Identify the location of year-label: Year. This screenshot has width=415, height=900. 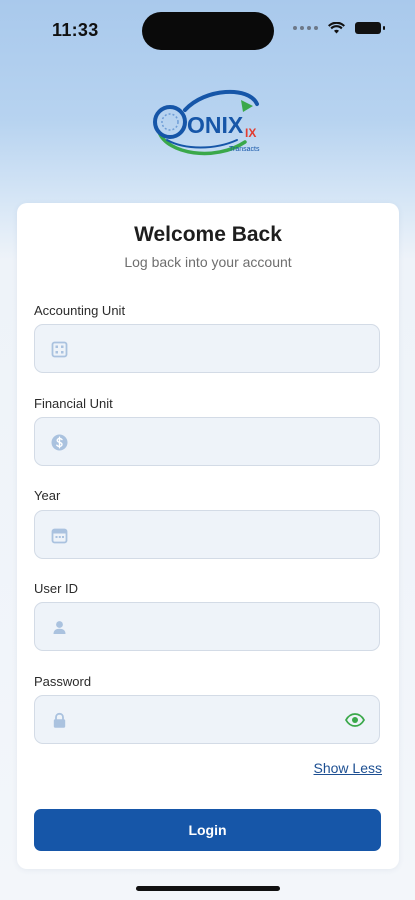
(47, 495).